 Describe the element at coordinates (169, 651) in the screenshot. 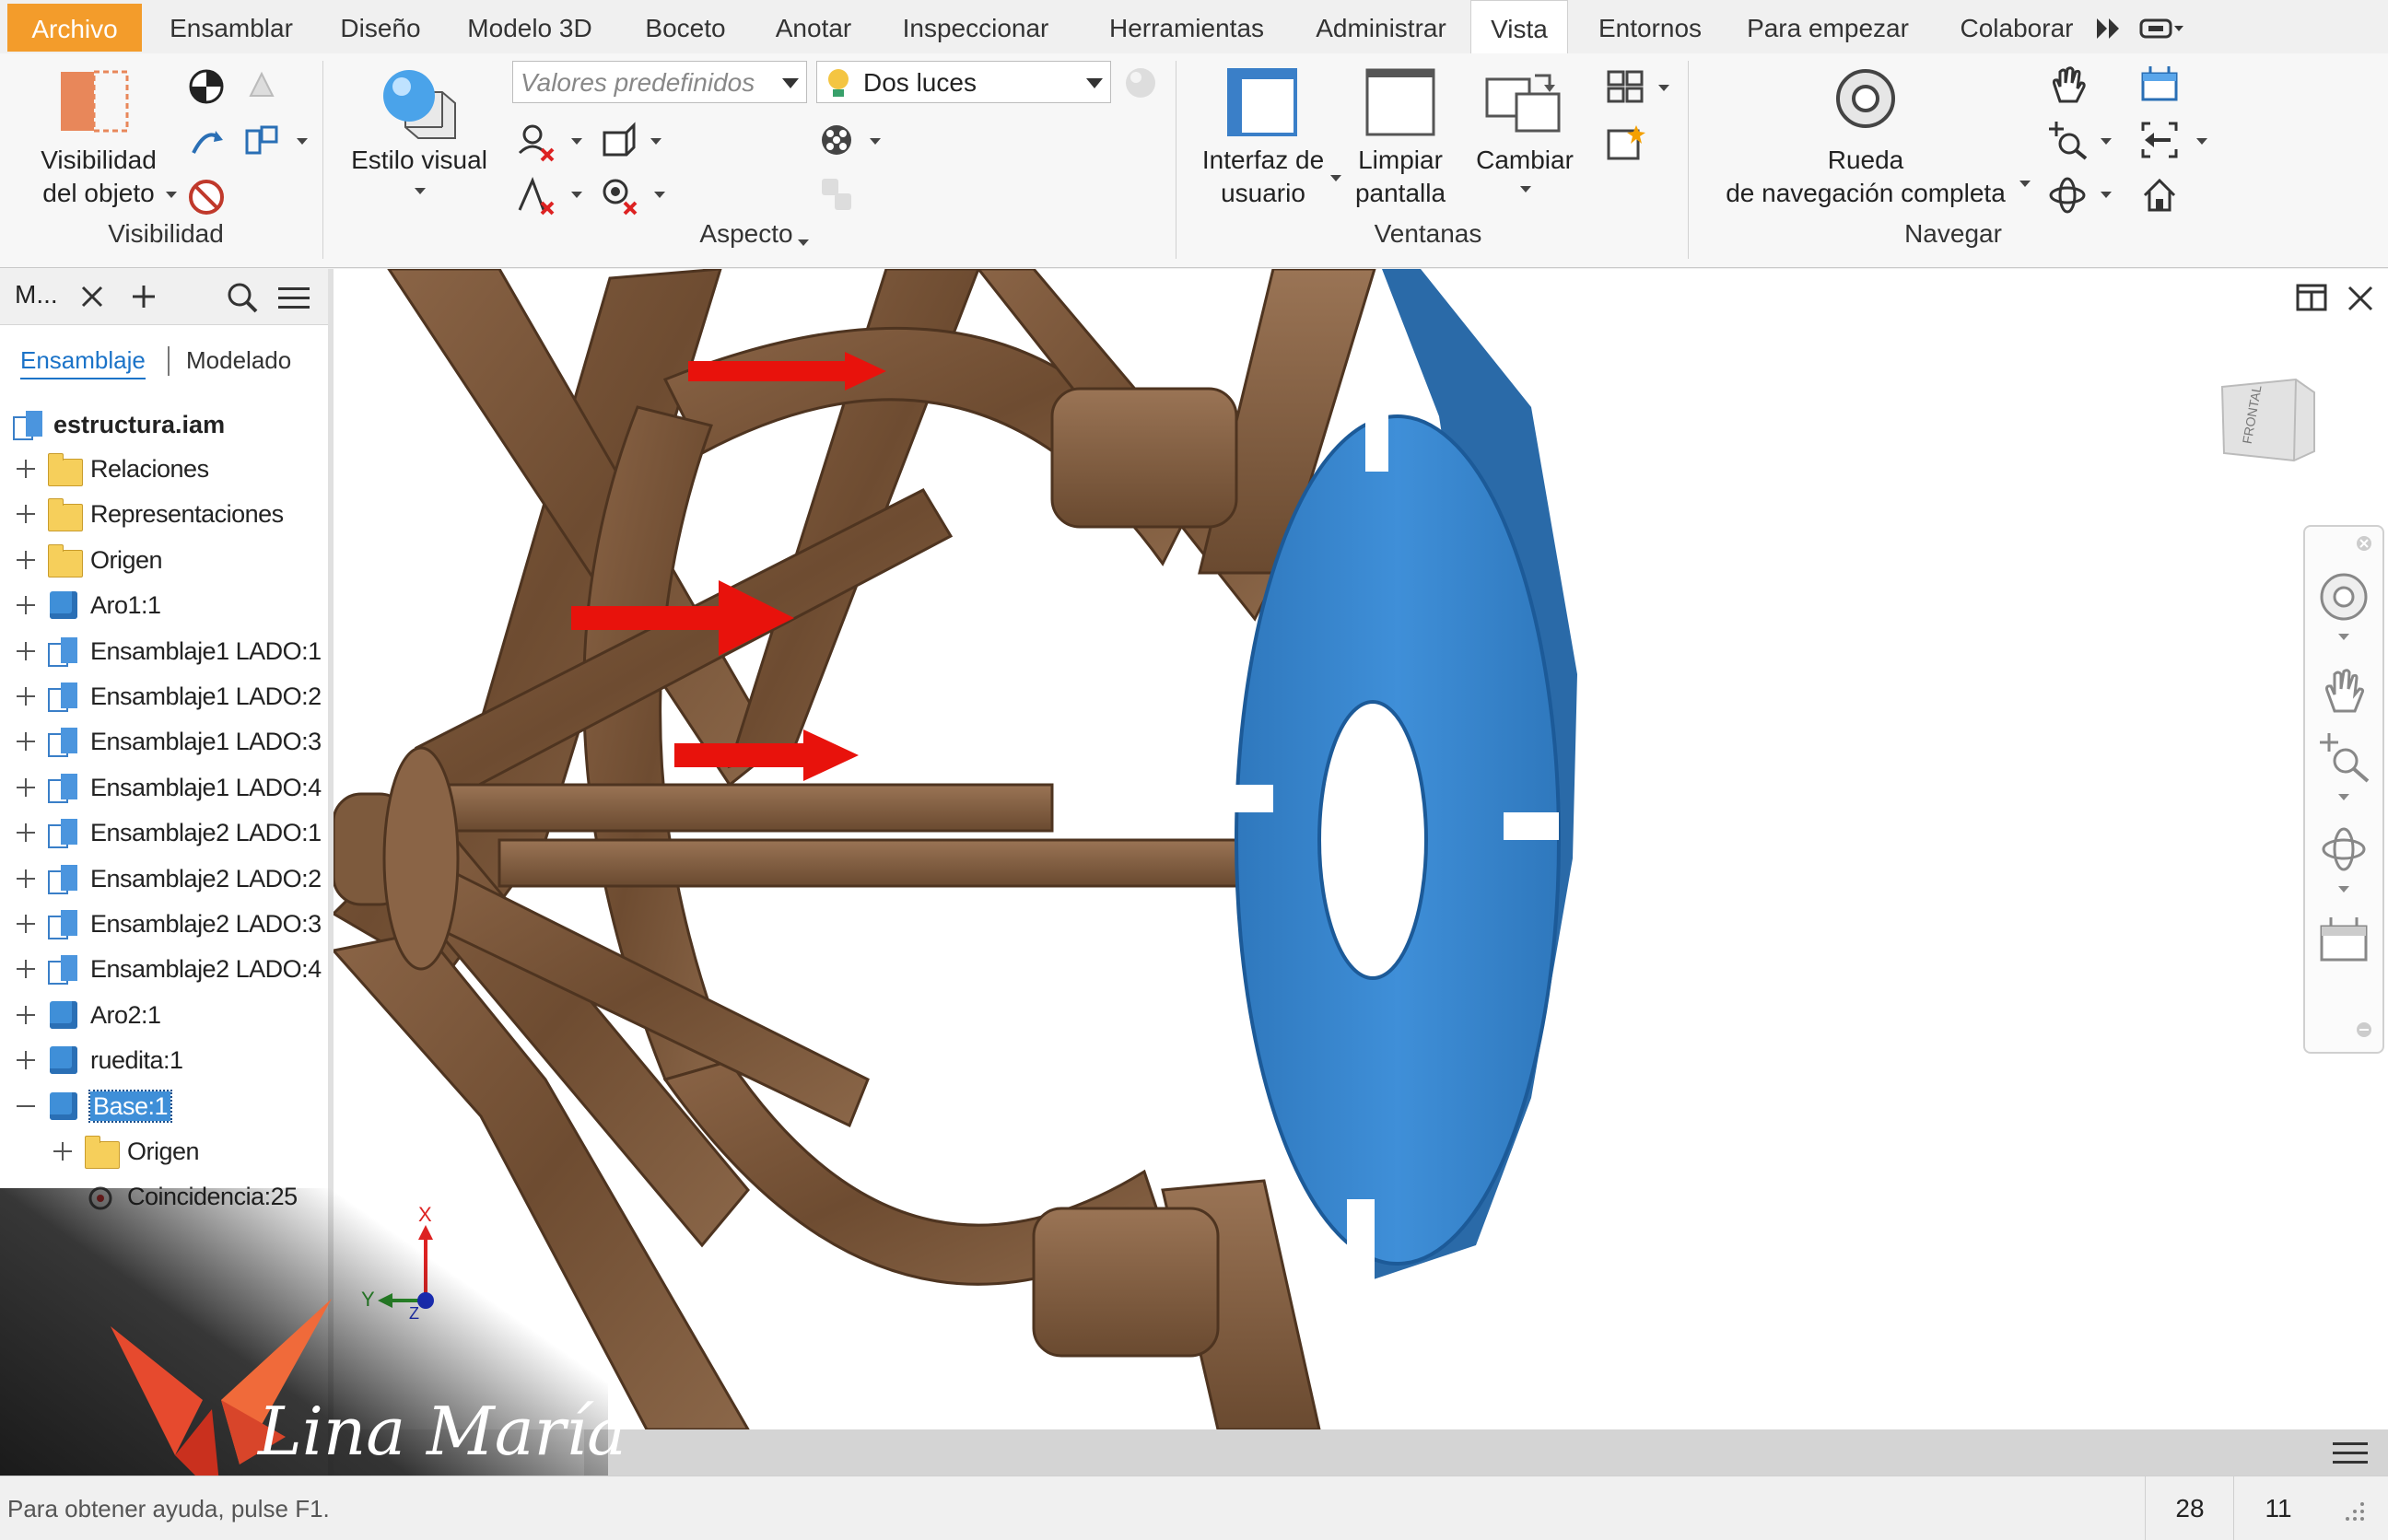

I see `tree-item: Ensamblaje1 LADO:1` at that location.